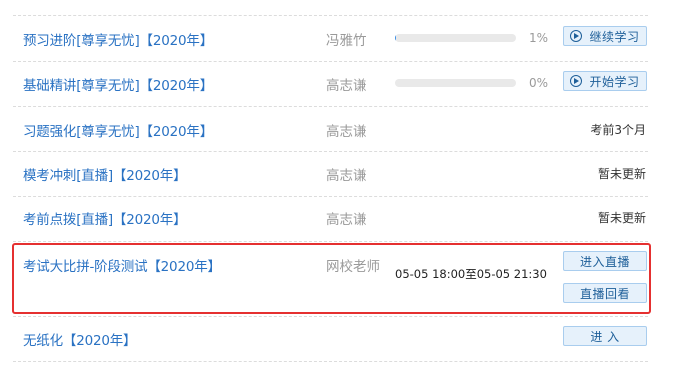 The width and height of the screenshot is (679, 373). Describe the element at coordinates (618, 130) in the screenshot. I see `course-status: 考前3个月` at that location.